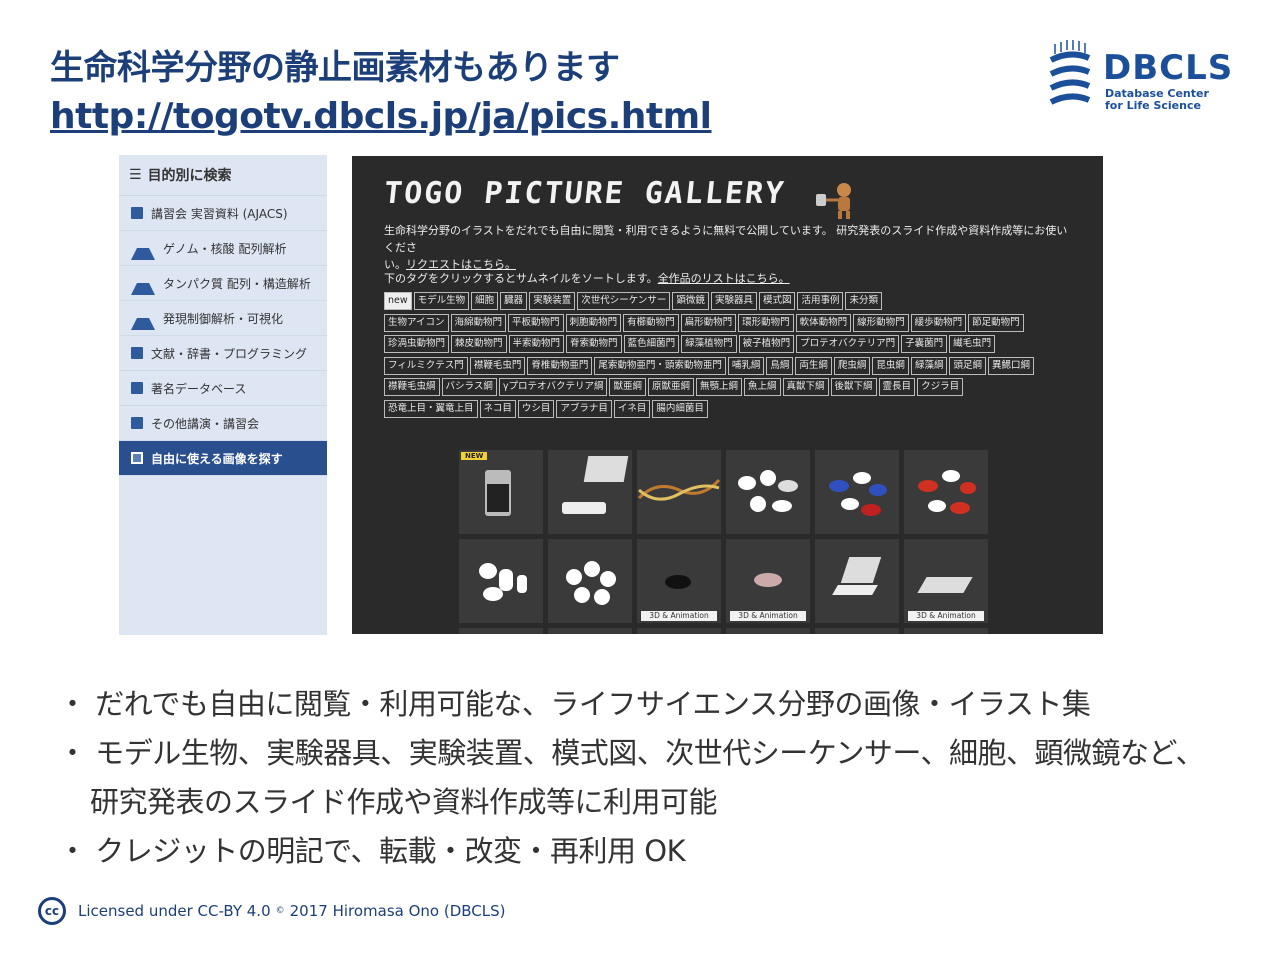  I want to click on flask-icon, so click(143, 318).